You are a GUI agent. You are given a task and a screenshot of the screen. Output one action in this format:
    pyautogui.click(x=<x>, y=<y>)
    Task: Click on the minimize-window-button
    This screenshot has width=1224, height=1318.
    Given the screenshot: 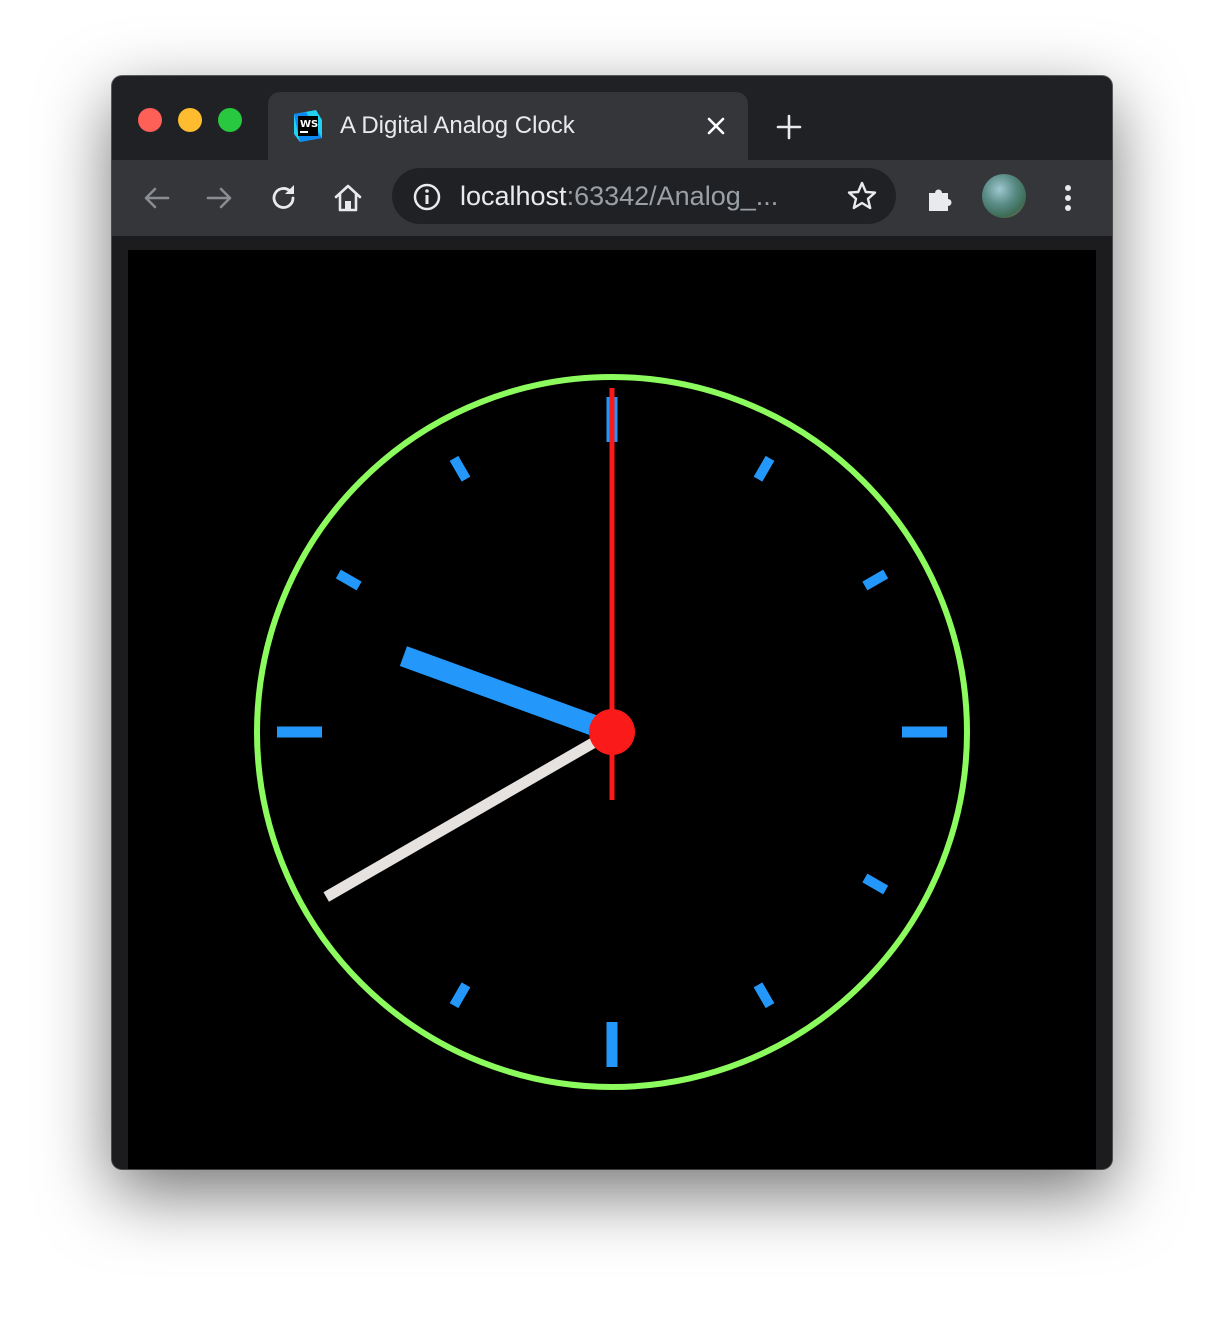 What is the action you would take?
    pyautogui.click(x=190, y=120)
    